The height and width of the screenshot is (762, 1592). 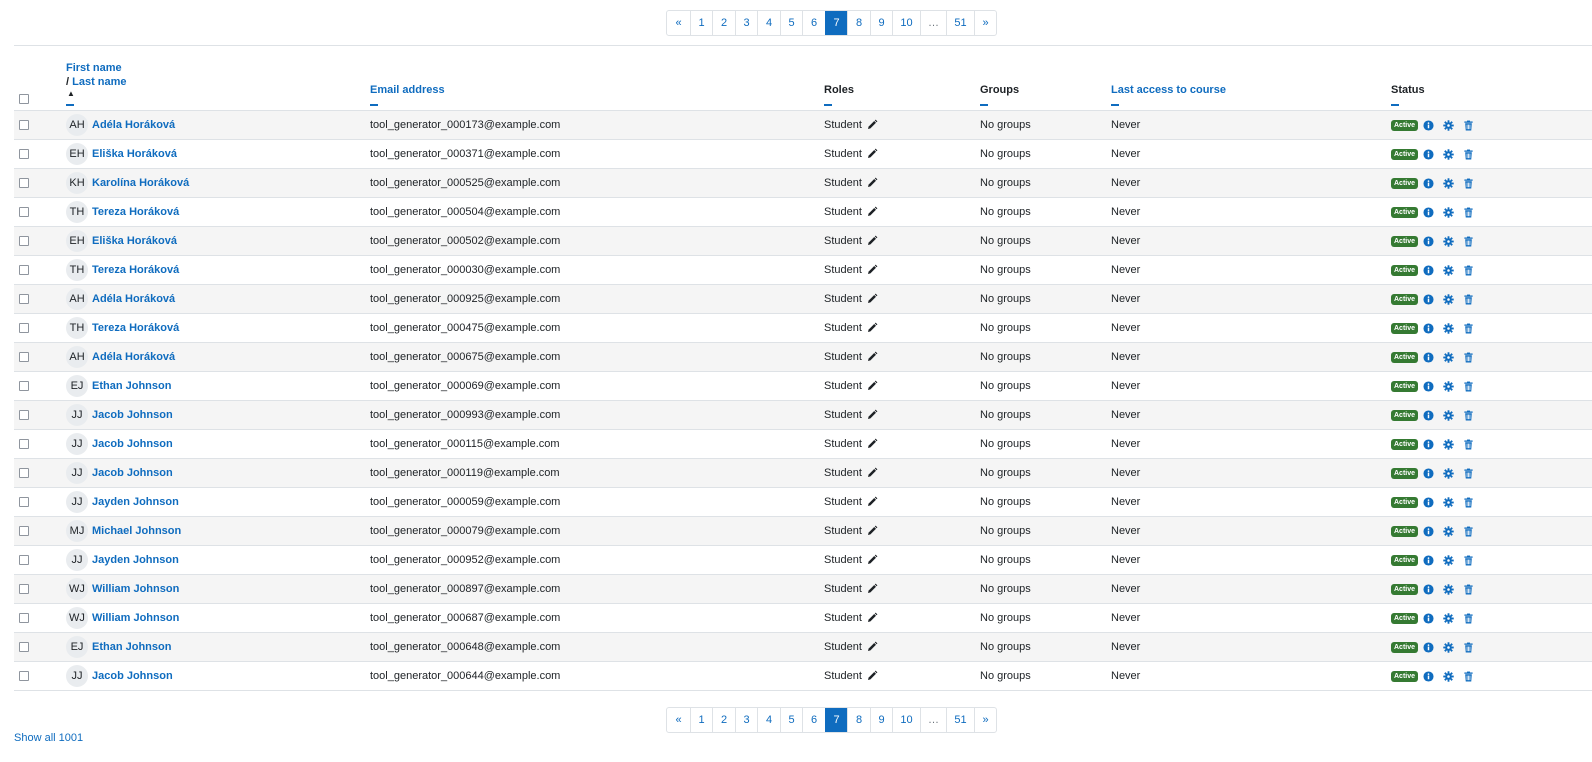 I want to click on user-name-link: Michael Johnson, so click(x=136, y=531).